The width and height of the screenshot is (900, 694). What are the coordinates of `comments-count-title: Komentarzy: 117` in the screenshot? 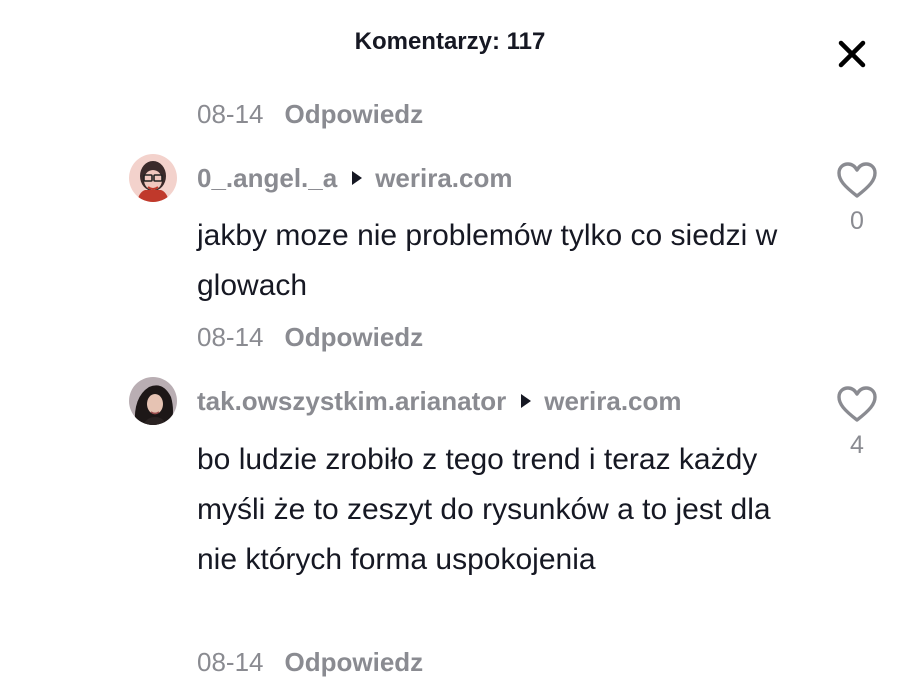 It's located at (450, 41).